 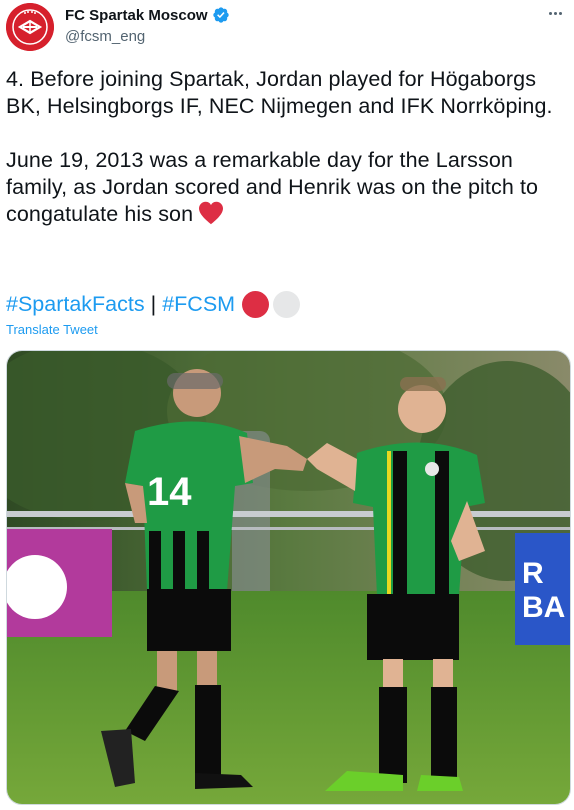 I want to click on jersey-number: 14, so click(x=169, y=492).